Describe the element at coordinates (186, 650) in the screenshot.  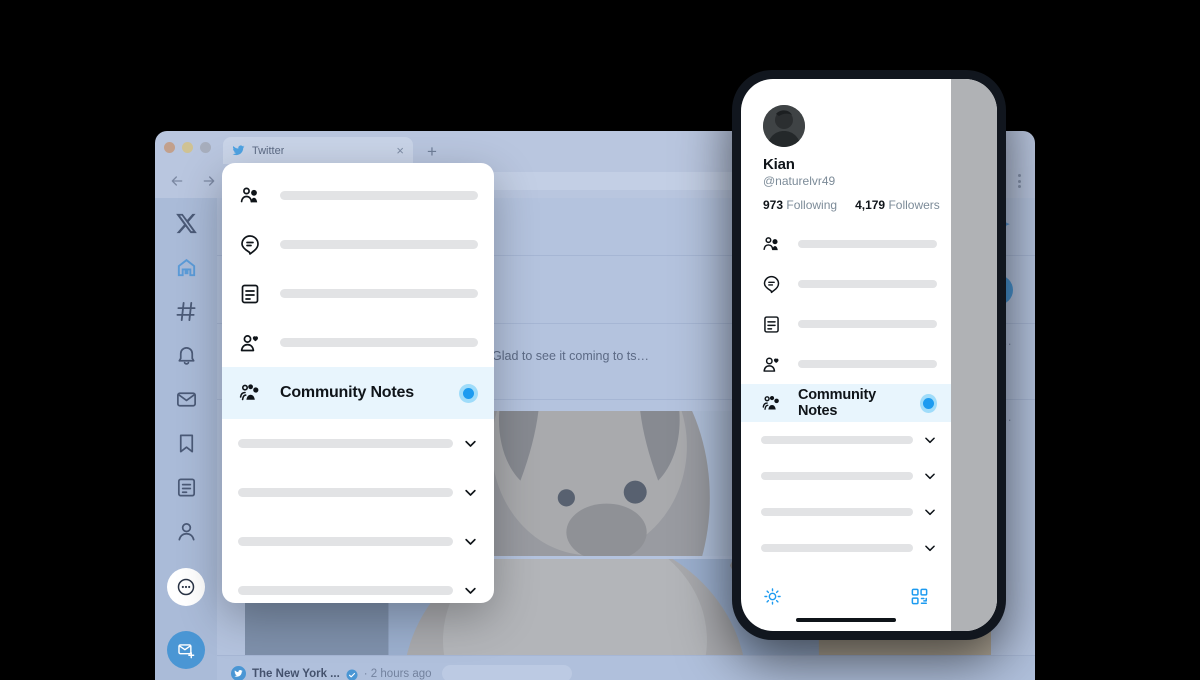
I see `compose-message-button` at that location.